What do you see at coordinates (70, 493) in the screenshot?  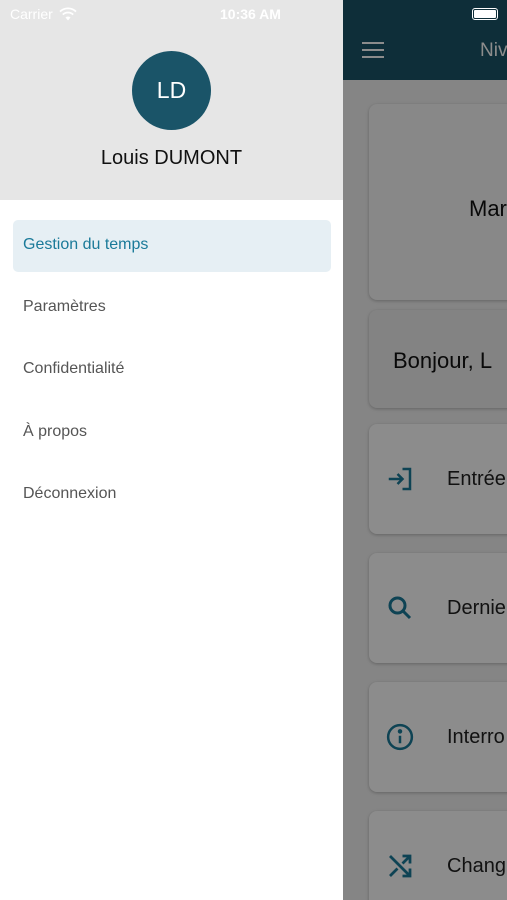 I see `nav-item-label: Déconnexion` at bounding box center [70, 493].